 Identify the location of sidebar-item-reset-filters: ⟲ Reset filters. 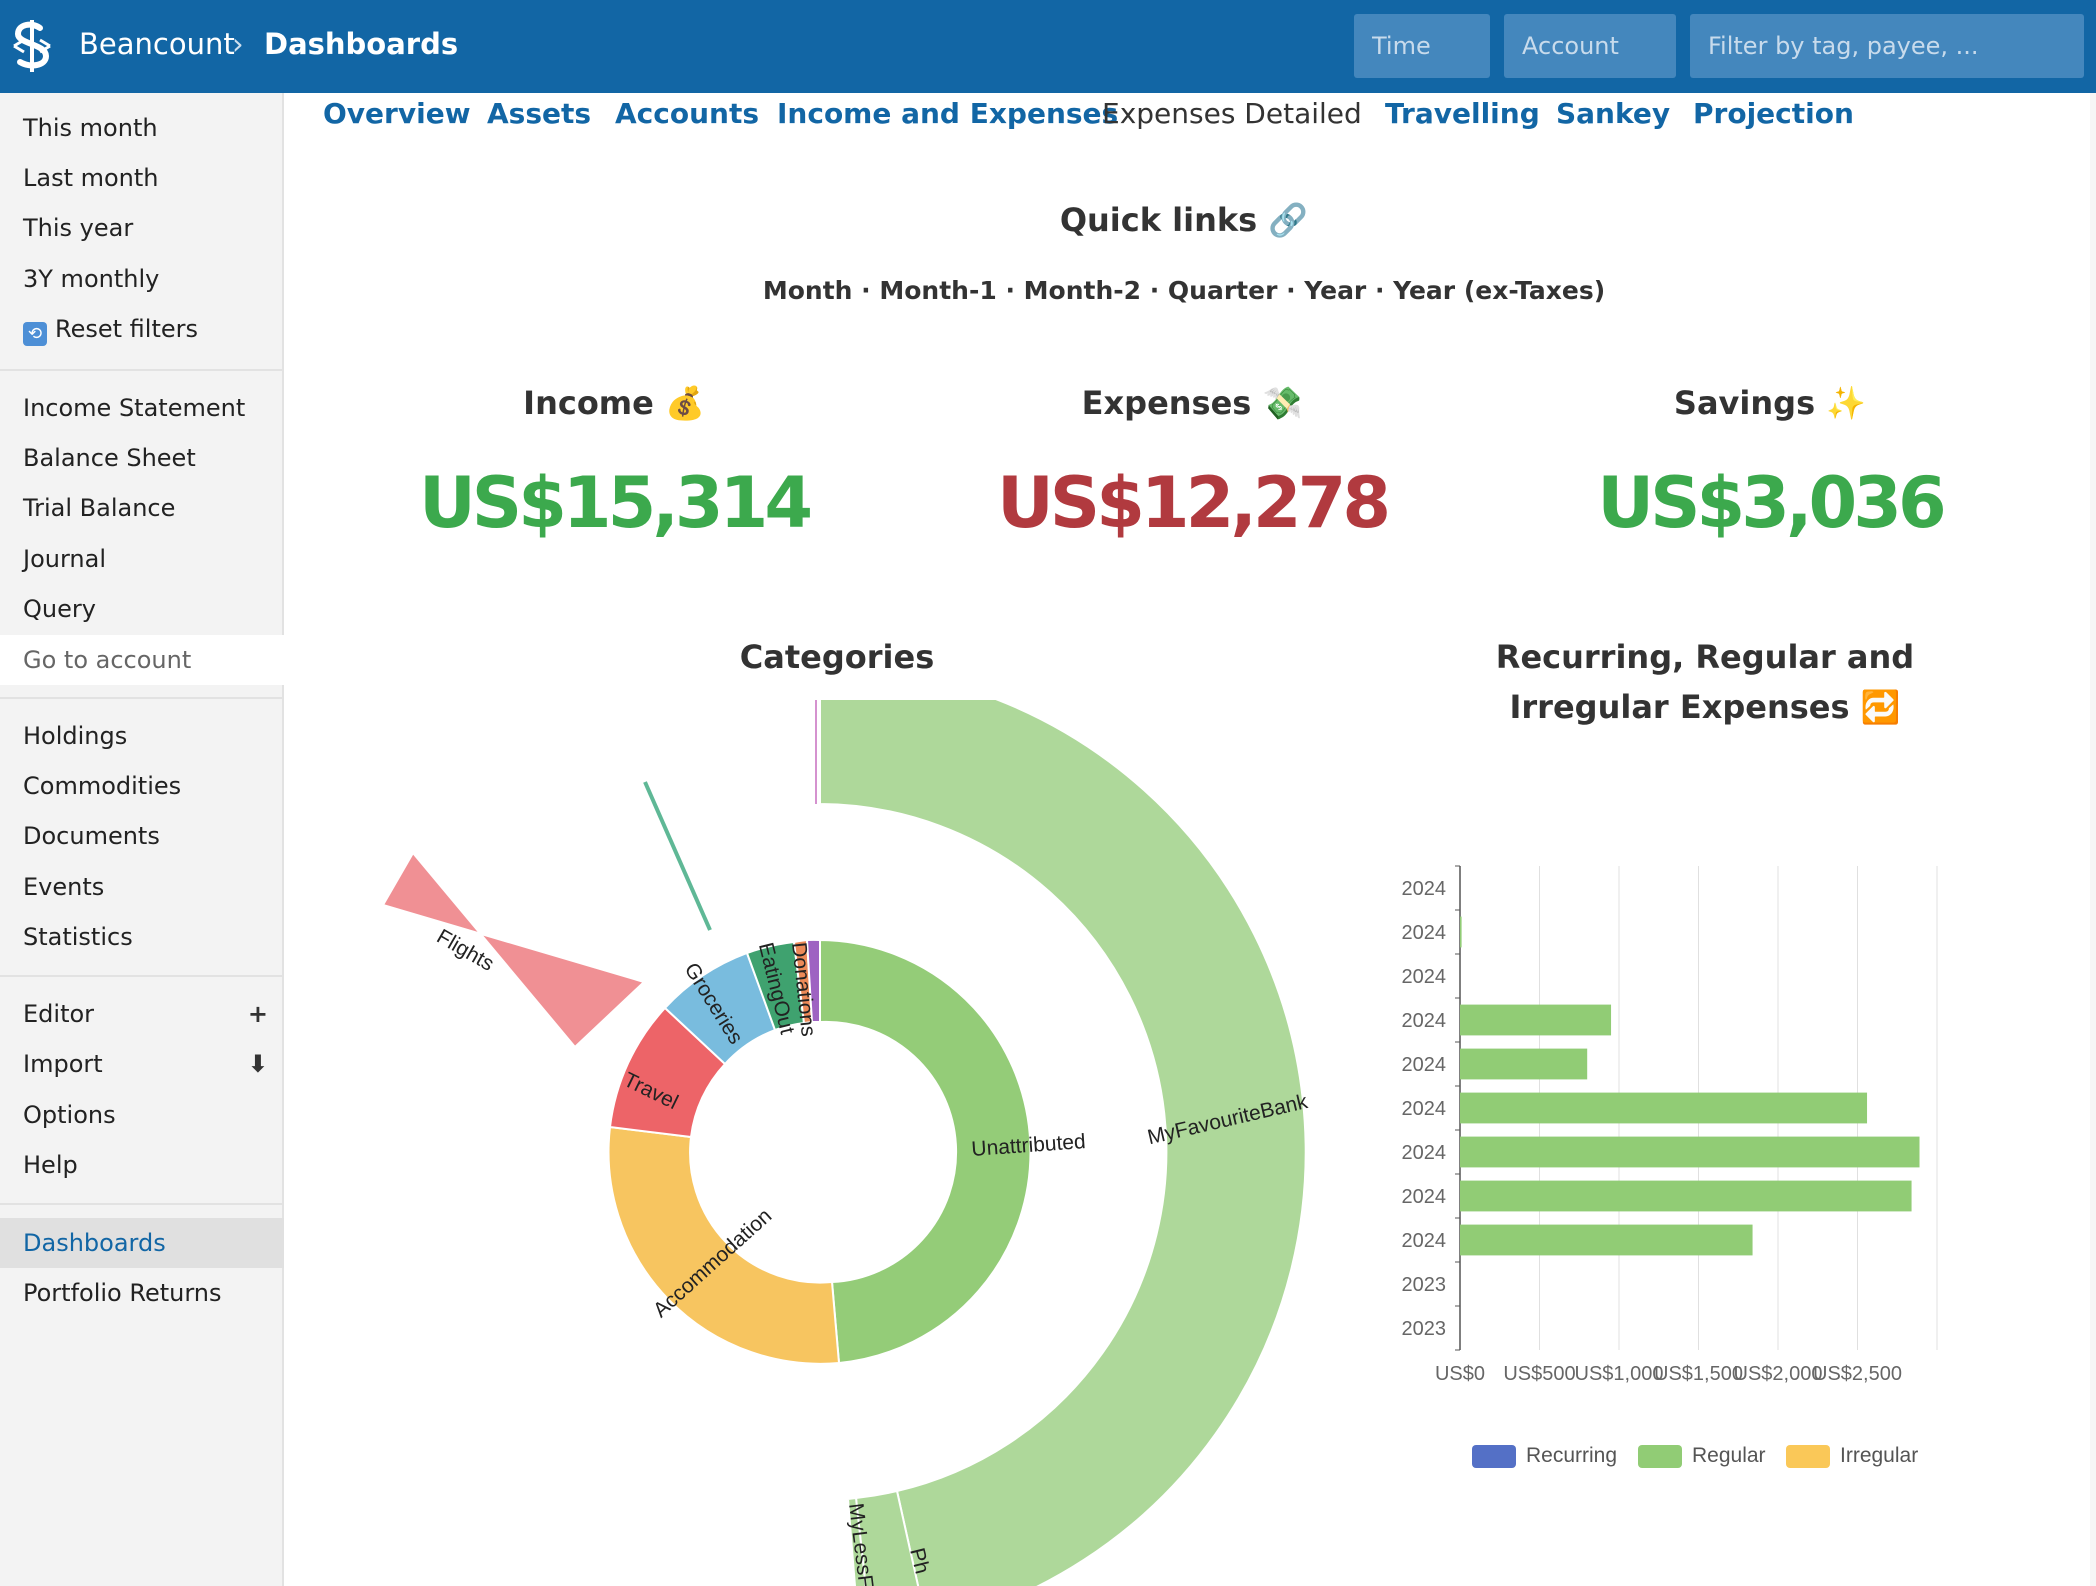
(142, 329).